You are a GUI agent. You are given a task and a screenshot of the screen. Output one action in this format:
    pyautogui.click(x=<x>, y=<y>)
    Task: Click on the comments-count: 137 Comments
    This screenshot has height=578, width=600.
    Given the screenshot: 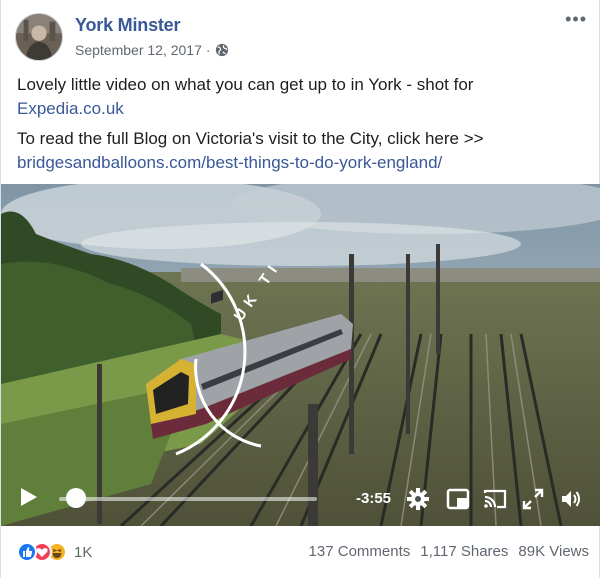 What is the action you would take?
    pyautogui.click(x=360, y=551)
    